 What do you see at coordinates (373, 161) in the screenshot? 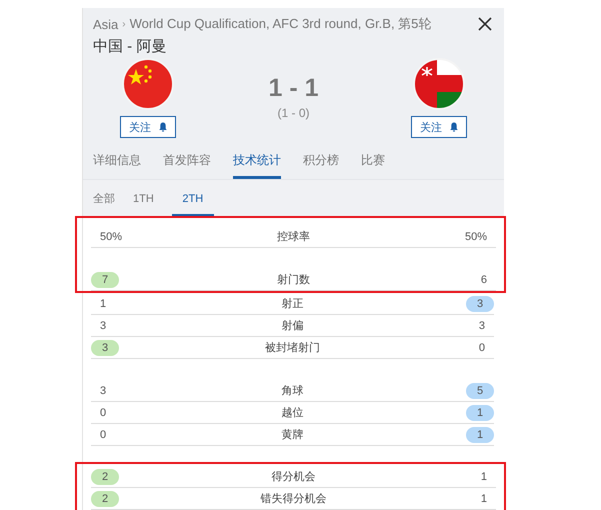
I see `tab: 比赛` at bounding box center [373, 161].